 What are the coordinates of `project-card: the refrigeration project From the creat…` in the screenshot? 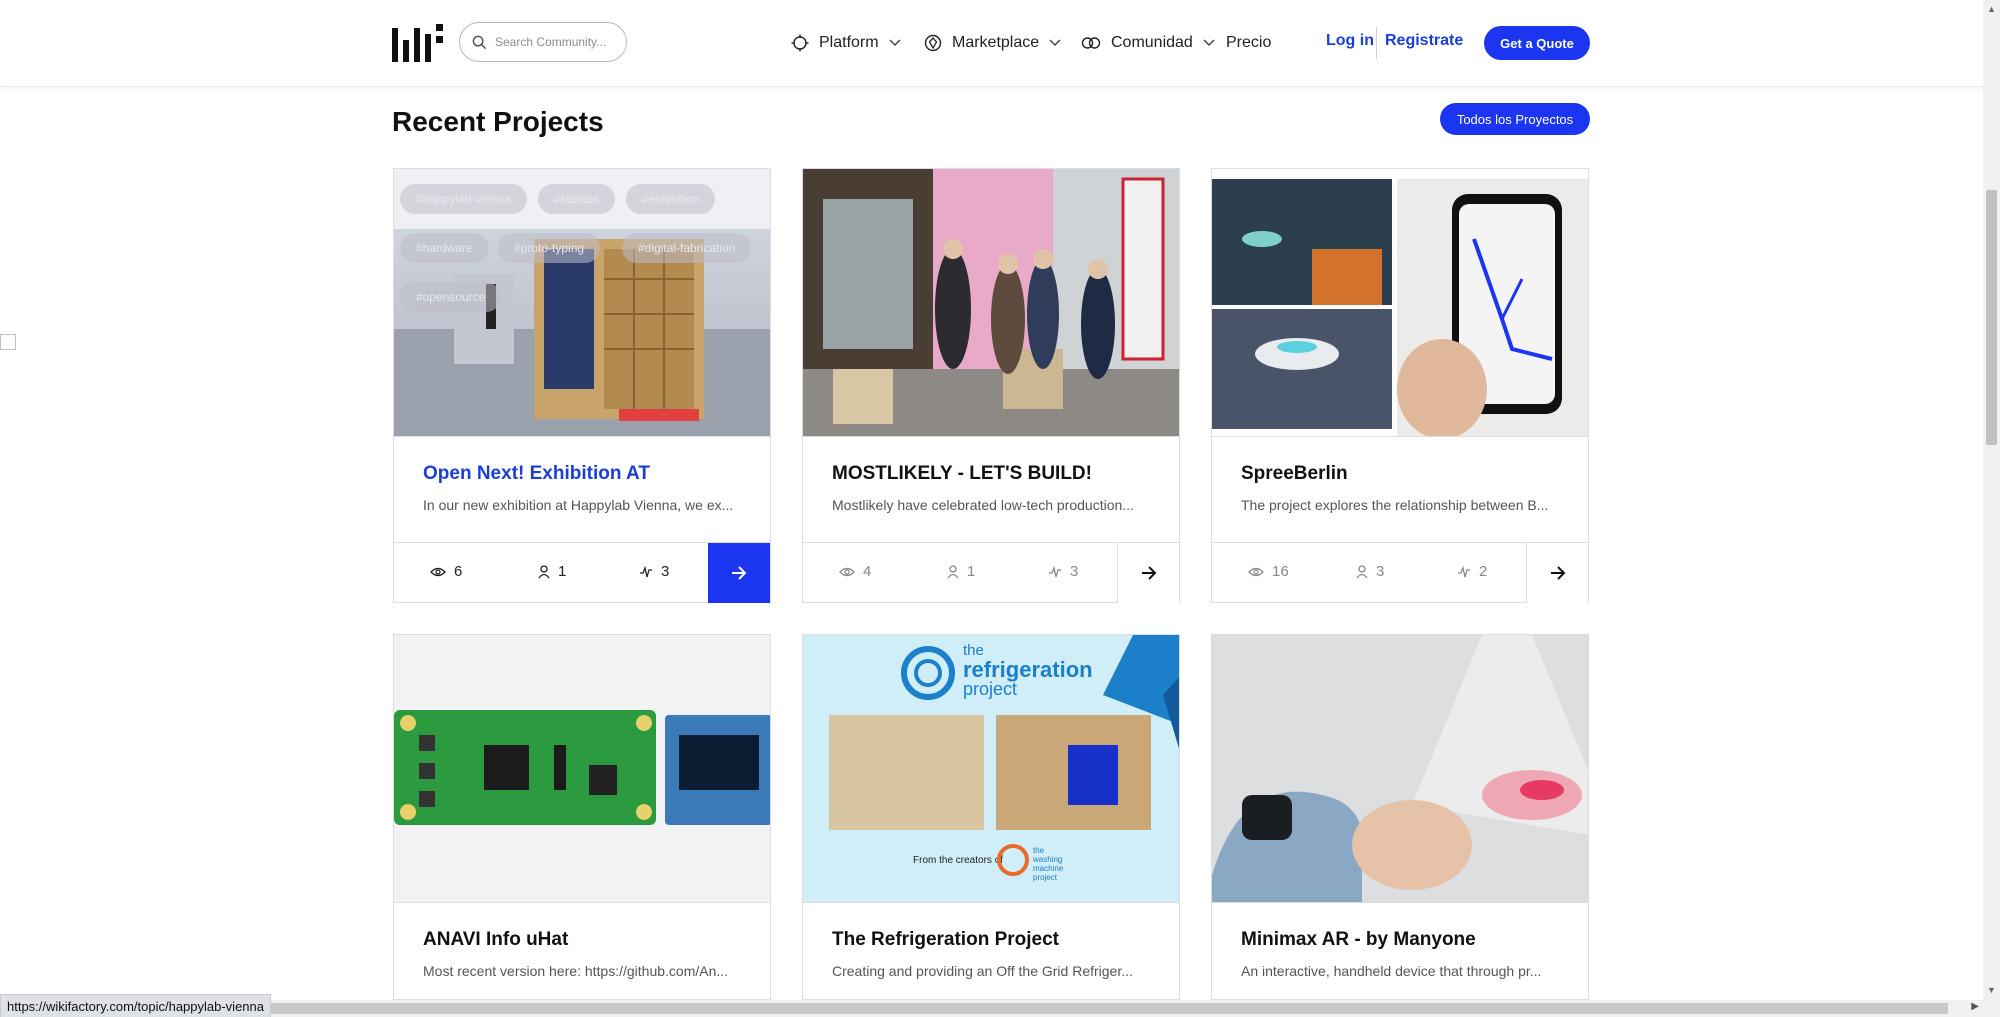 It's located at (991, 817).